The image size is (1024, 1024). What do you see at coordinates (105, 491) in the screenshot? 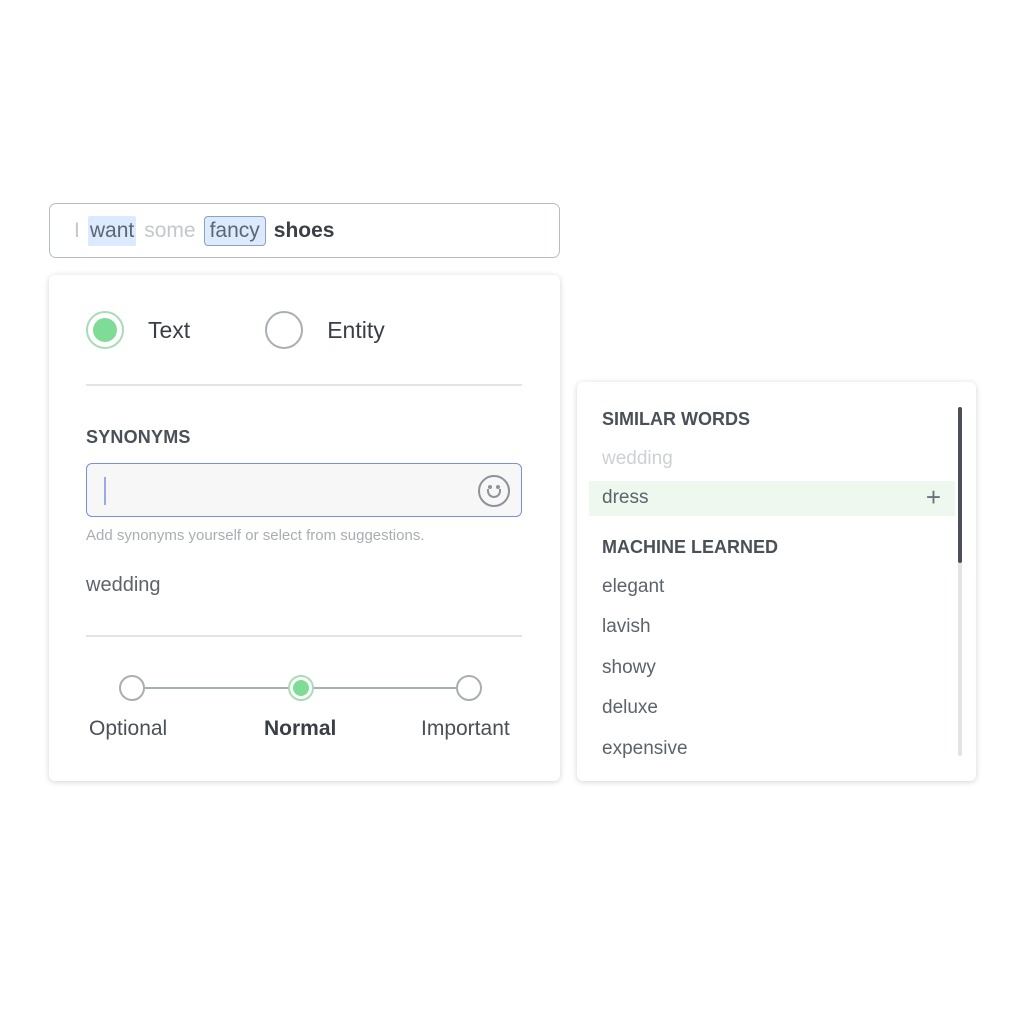
I see `text-caret` at bounding box center [105, 491].